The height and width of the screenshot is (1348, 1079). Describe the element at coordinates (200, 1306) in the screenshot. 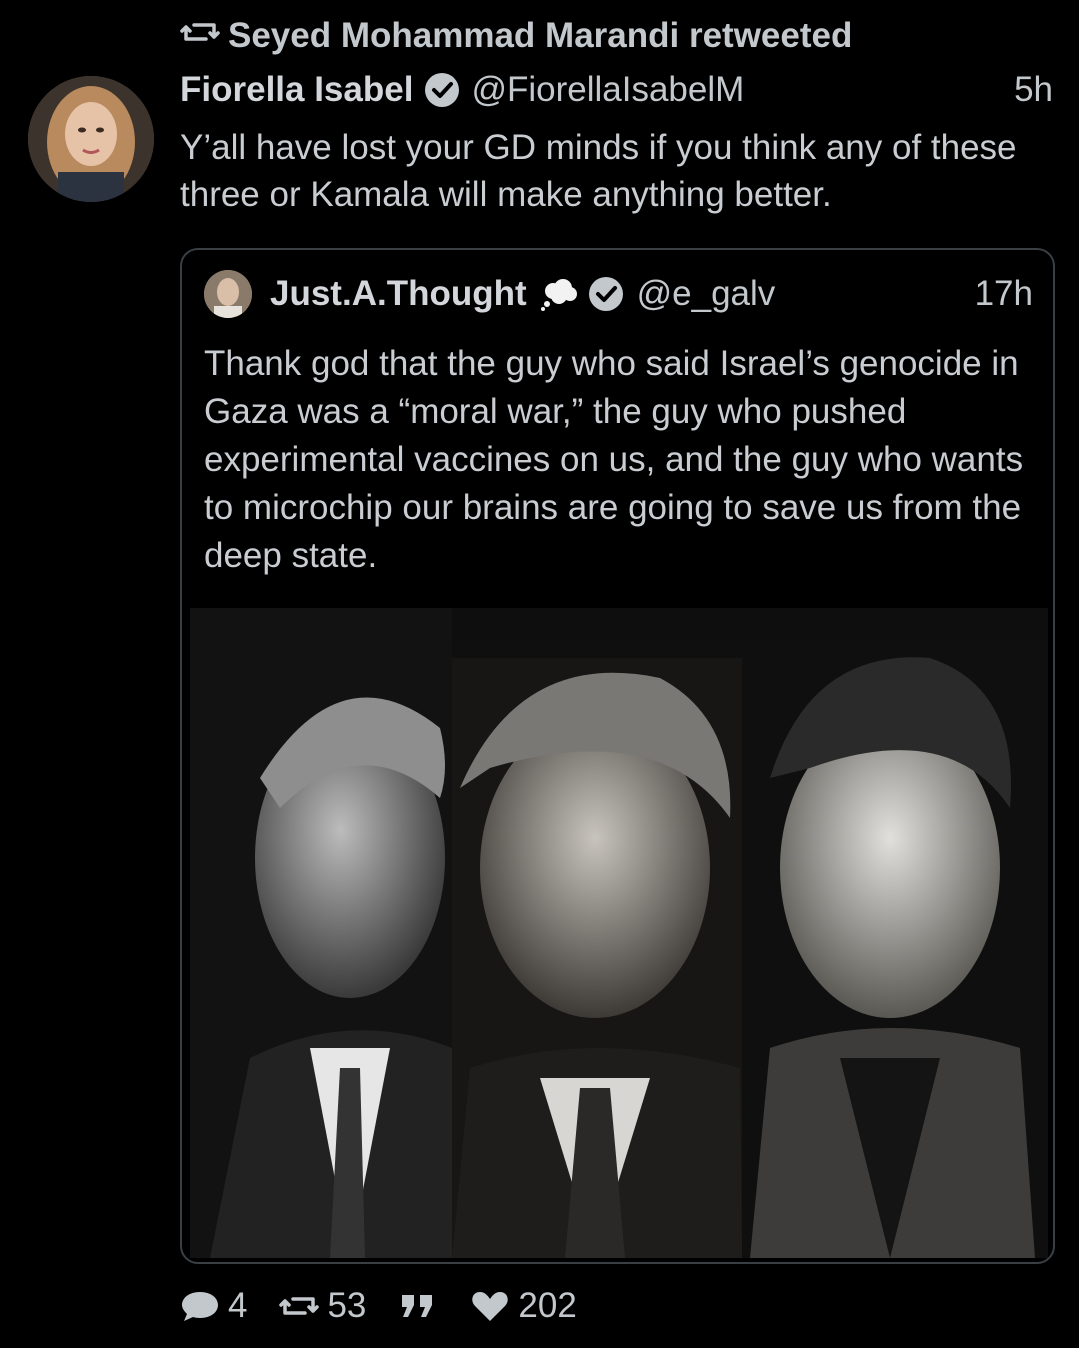

I see `reply-icon` at that location.